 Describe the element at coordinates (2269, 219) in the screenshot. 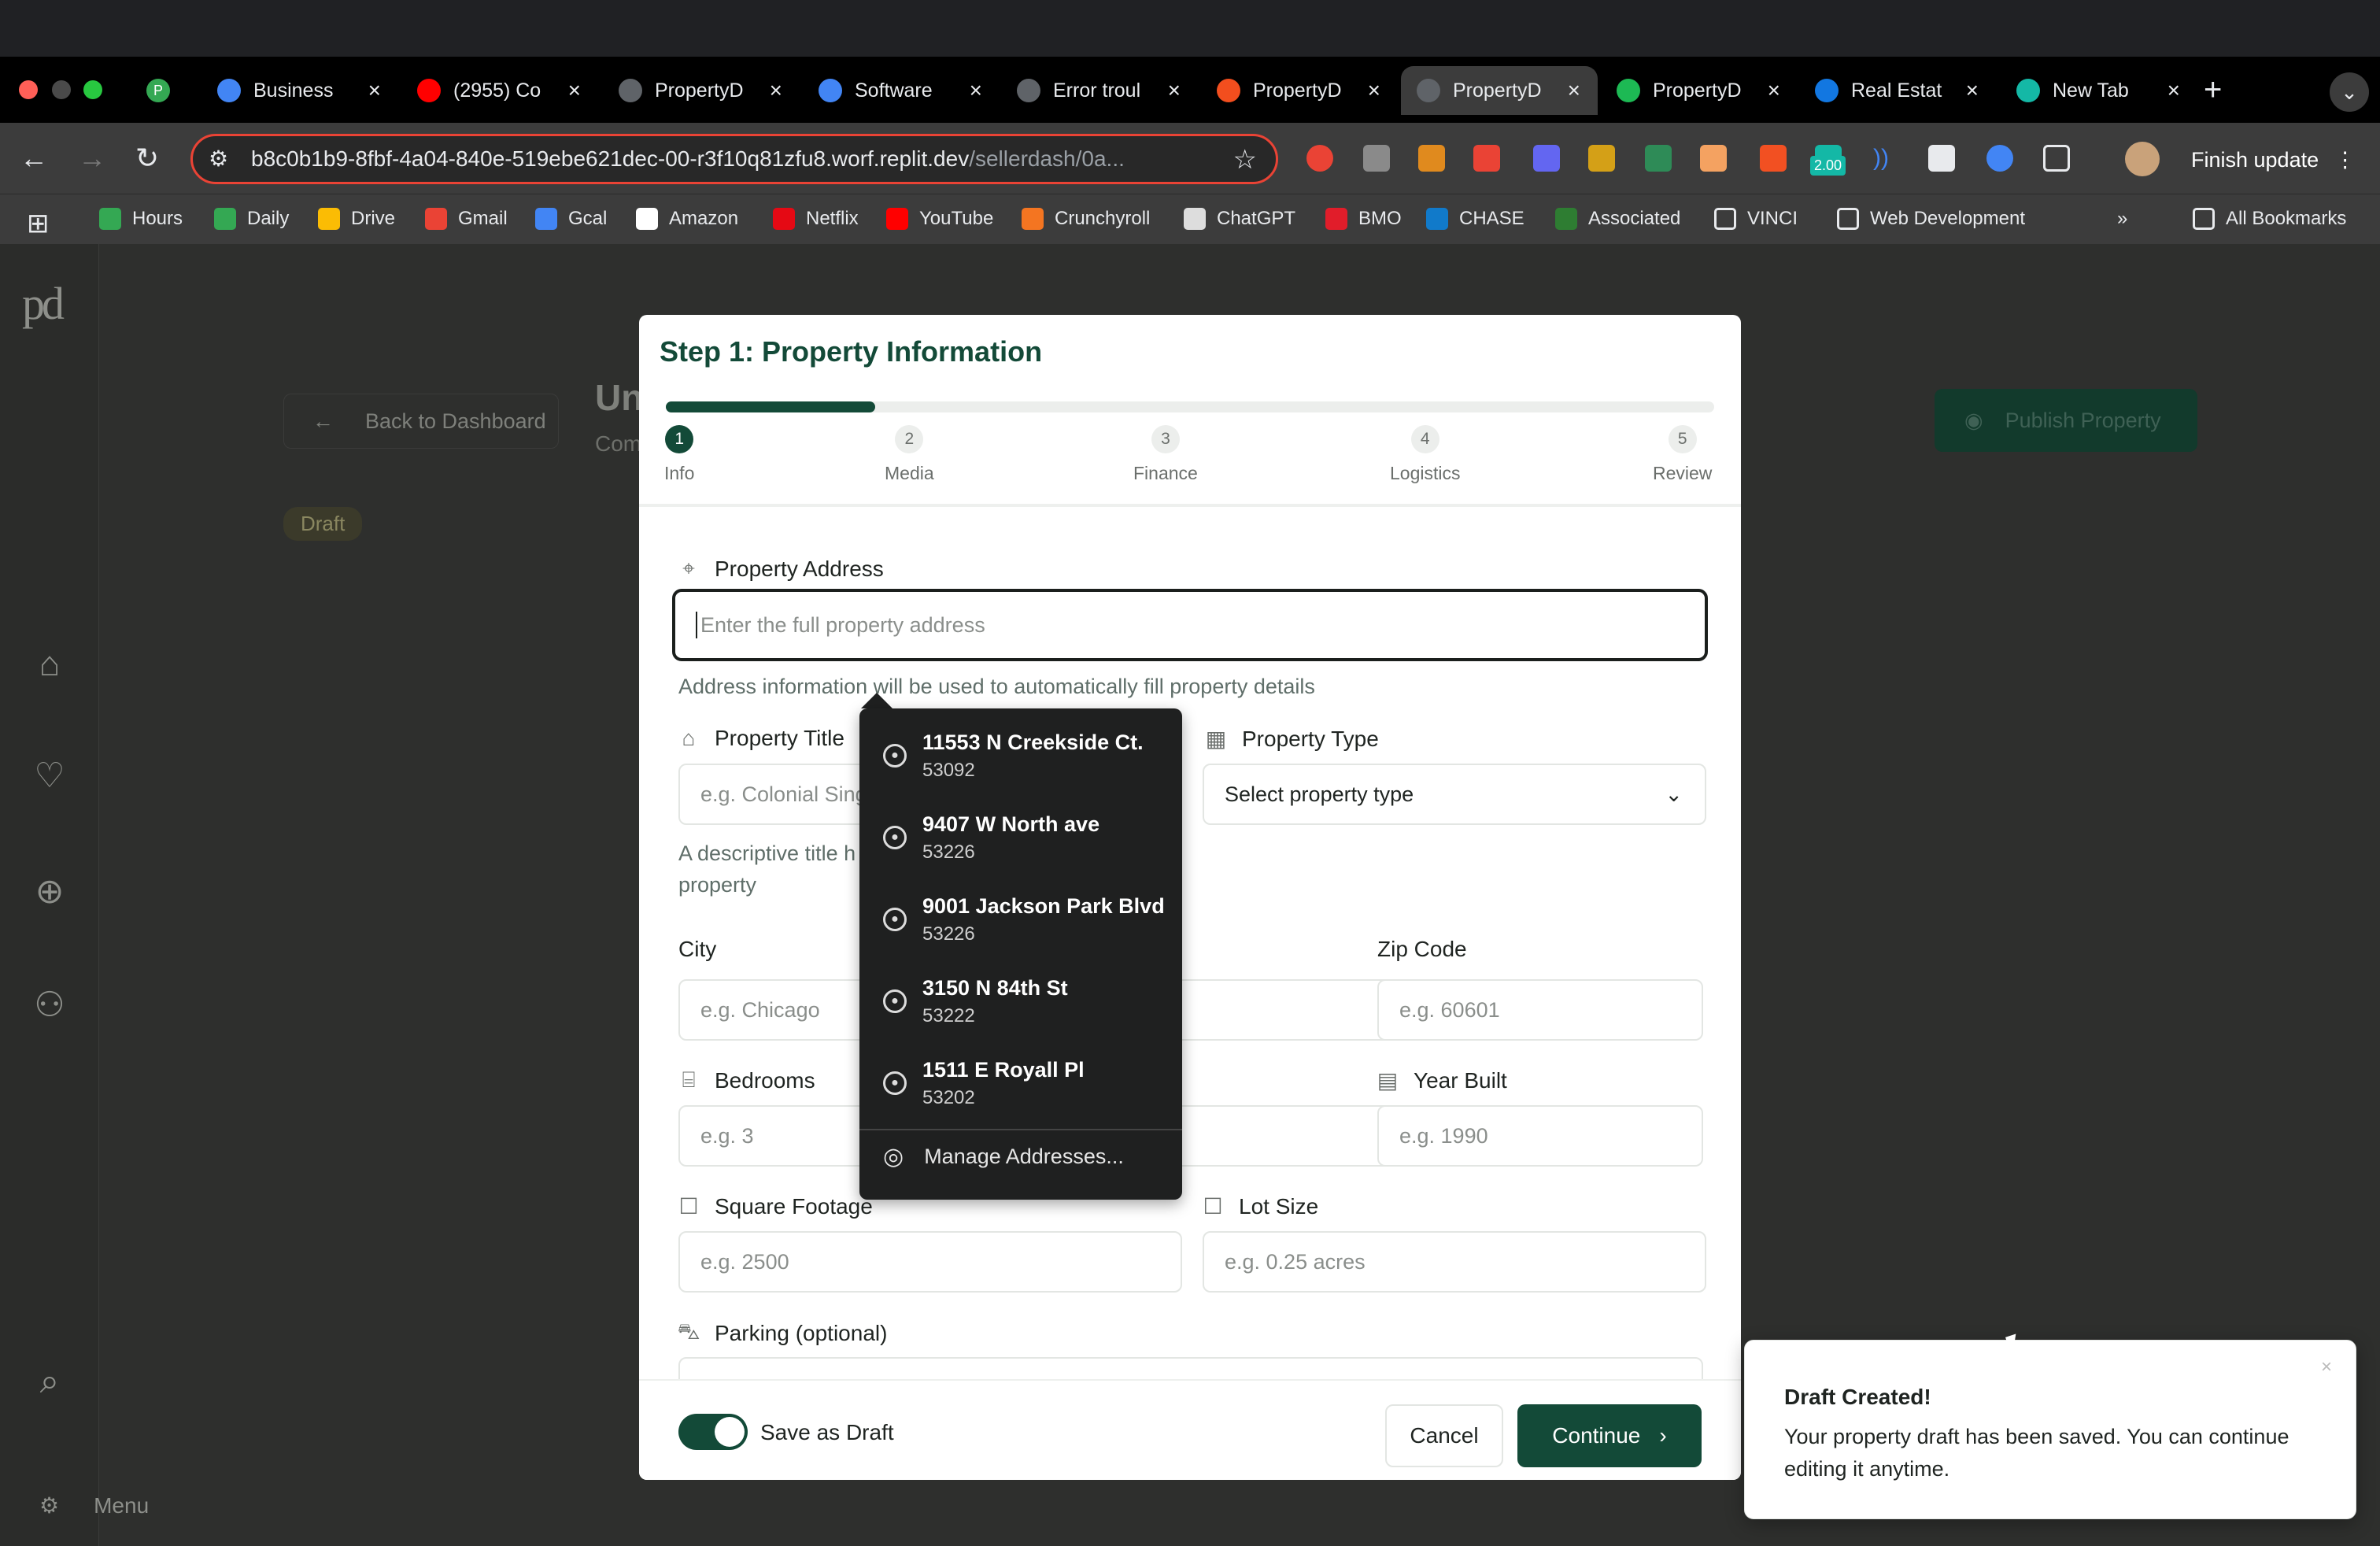

I see `all-bookmarks: All Bookmarks` at that location.